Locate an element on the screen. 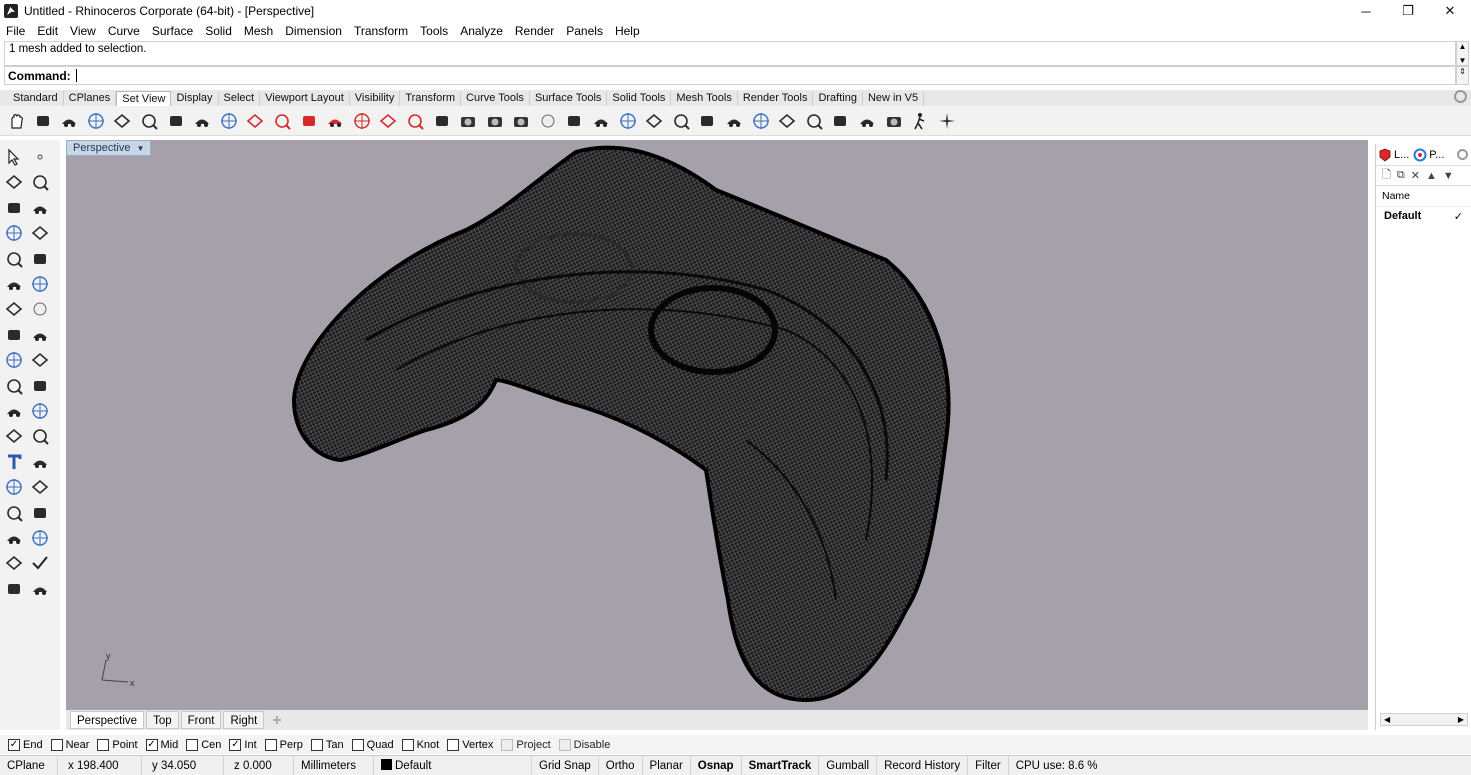  set-camera-icon is located at coordinates (521, 121).